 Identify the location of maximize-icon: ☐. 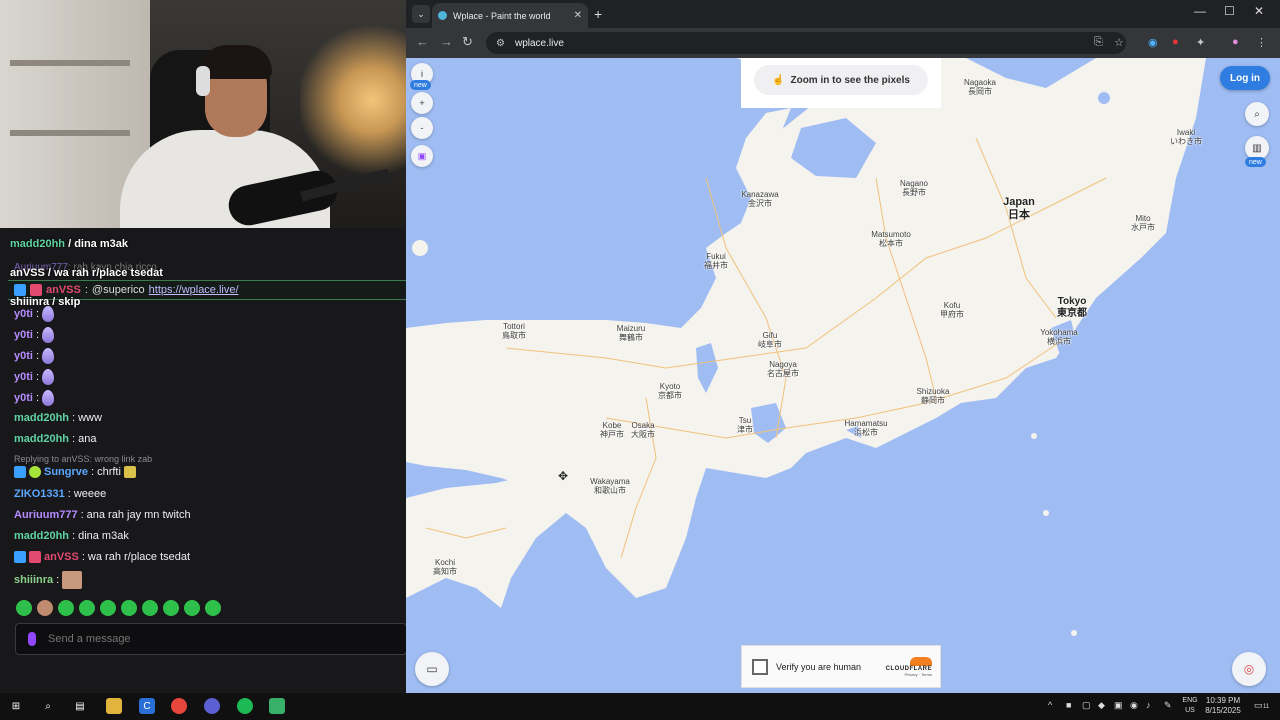
(1229, 11).